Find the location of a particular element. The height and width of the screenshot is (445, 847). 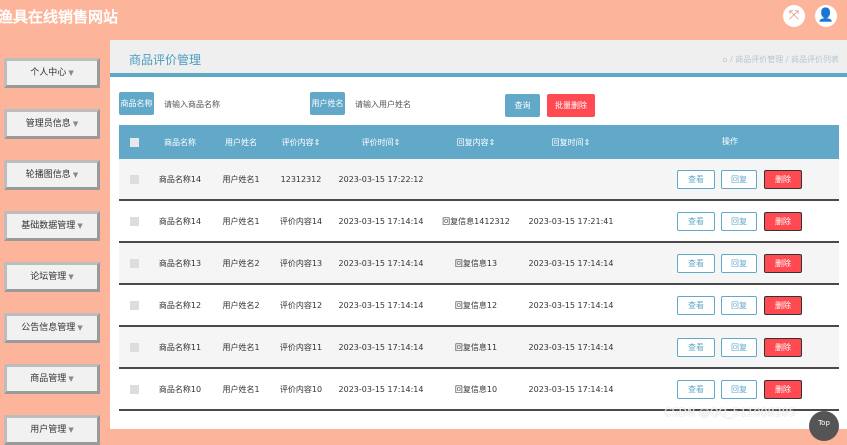

sidebar-item-admin-info: 管理员信息 ▼ is located at coordinates (52, 124).